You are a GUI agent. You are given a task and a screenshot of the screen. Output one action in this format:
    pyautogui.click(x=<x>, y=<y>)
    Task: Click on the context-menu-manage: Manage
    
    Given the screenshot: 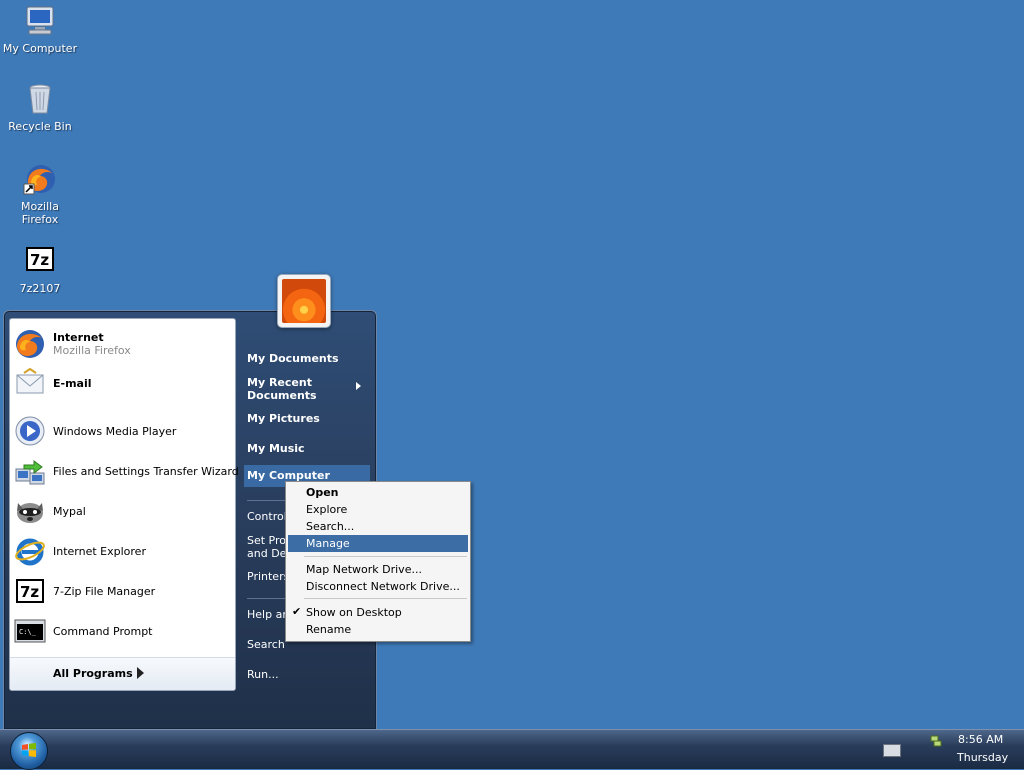 What is the action you would take?
    pyautogui.click(x=378, y=543)
    